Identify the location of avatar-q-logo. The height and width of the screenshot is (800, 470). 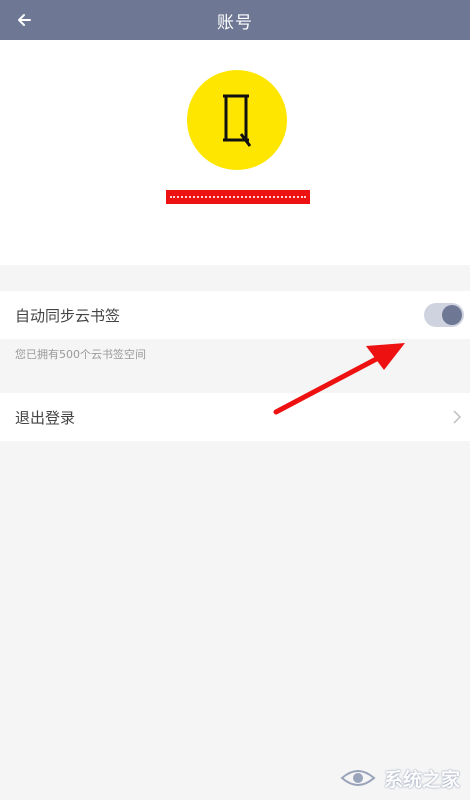
(237, 120).